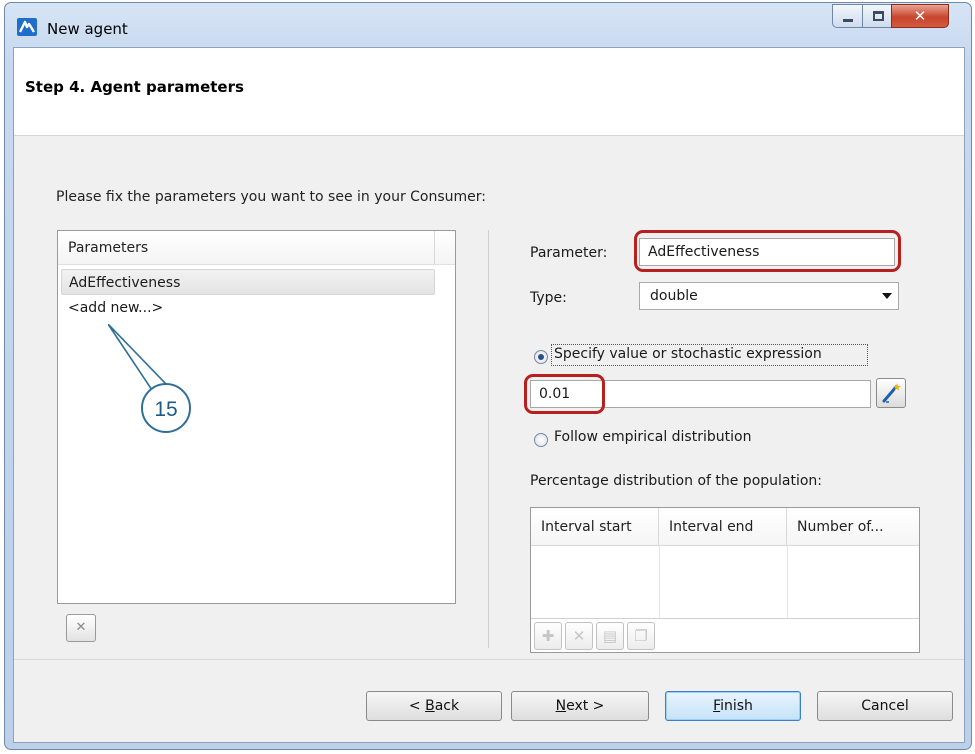  What do you see at coordinates (149, 378) in the screenshot?
I see `annotation-callout: 15` at bounding box center [149, 378].